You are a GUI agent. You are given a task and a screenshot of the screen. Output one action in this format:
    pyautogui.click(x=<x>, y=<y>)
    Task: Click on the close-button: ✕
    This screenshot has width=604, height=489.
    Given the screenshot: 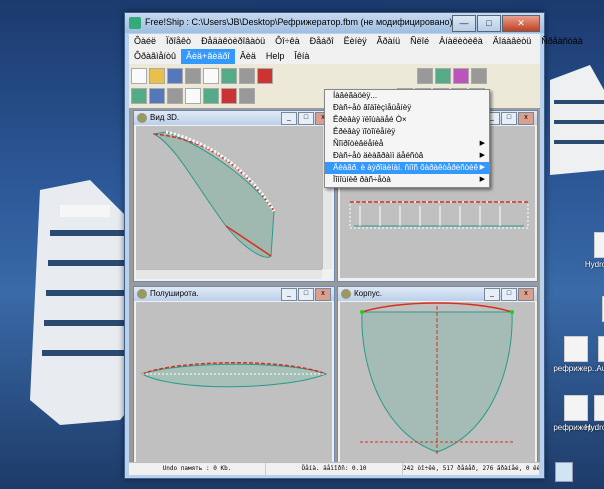 What is the action you would take?
    pyautogui.click(x=521, y=23)
    